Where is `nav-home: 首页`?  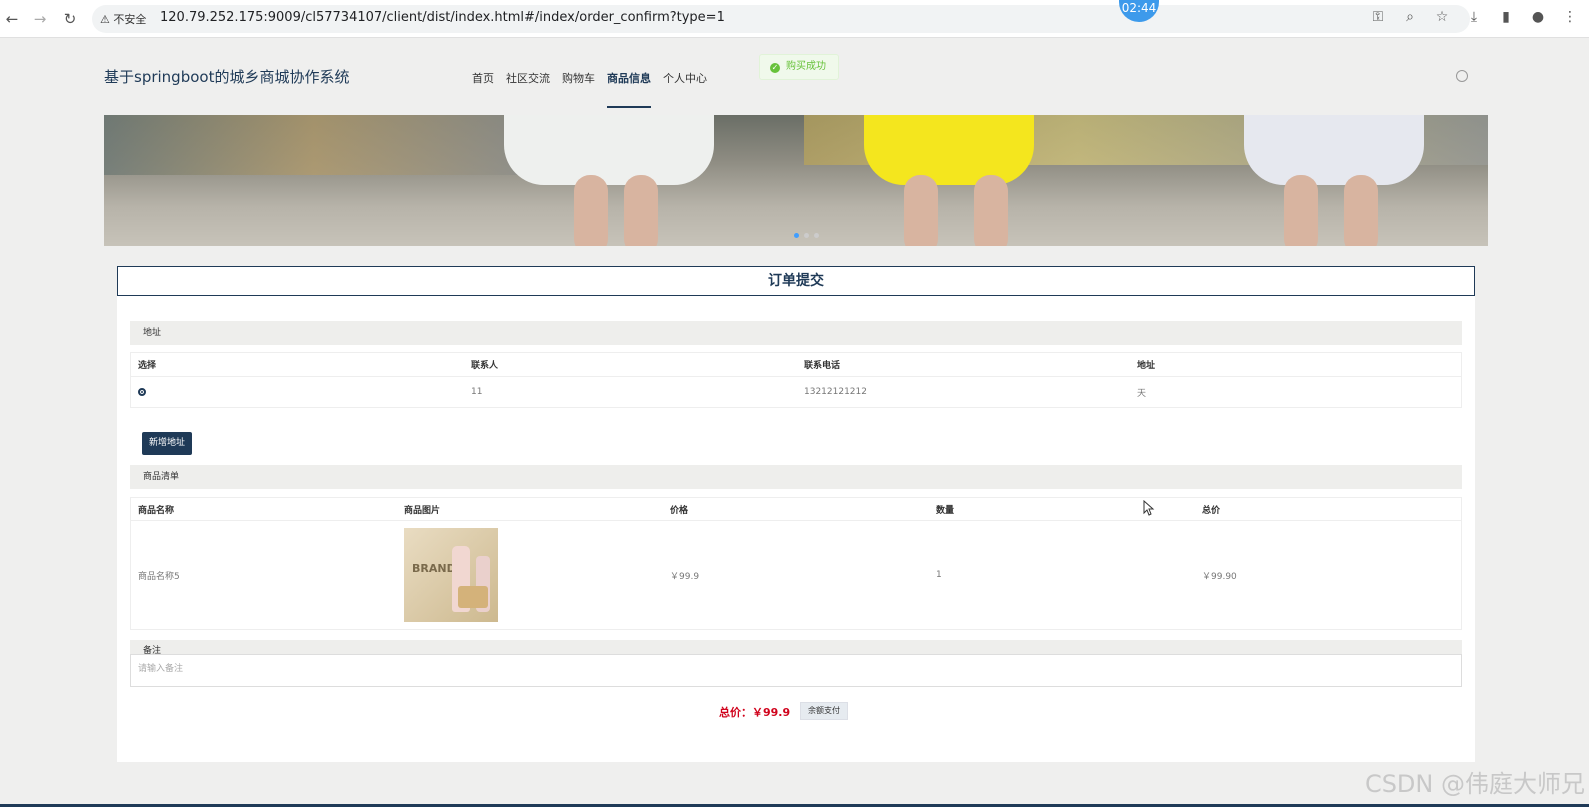
nav-home: 首页 is located at coordinates (483, 89).